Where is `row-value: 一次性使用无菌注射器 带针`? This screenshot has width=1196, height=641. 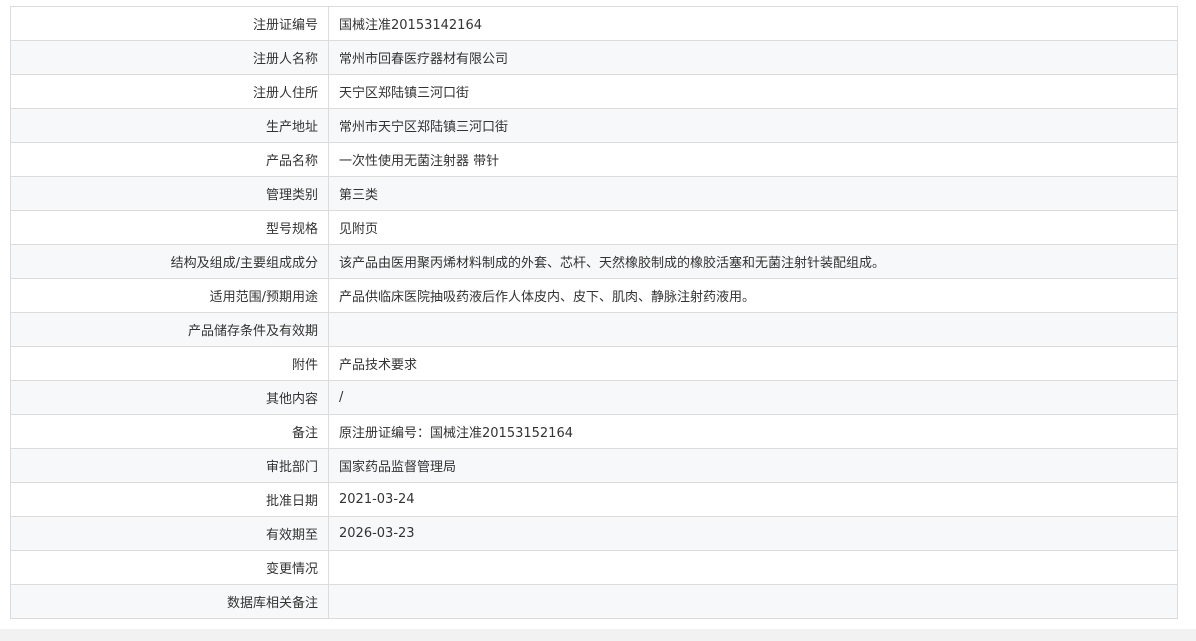
row-value: 一次性使用无菌注射器 带针 is located at coordinates (753, 159).